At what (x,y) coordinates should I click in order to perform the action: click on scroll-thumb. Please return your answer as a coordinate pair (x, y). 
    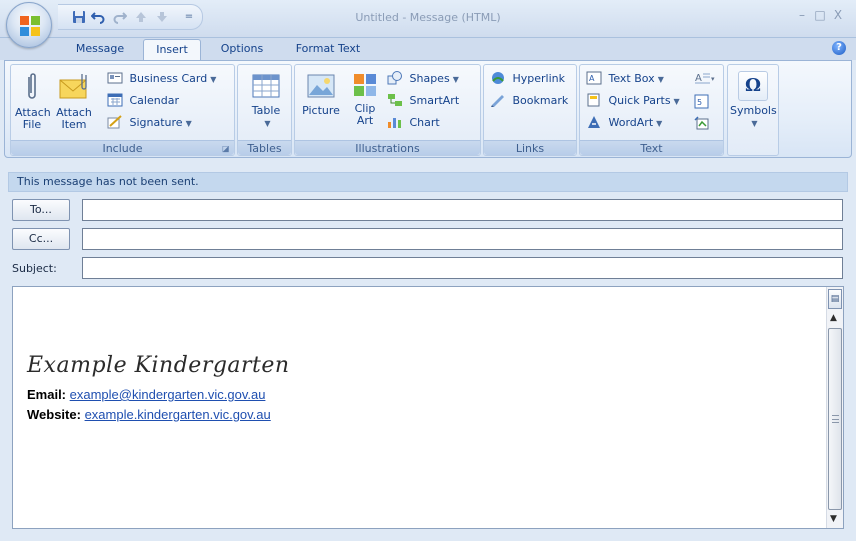
    Looking at the image, I should click on (835, 419).